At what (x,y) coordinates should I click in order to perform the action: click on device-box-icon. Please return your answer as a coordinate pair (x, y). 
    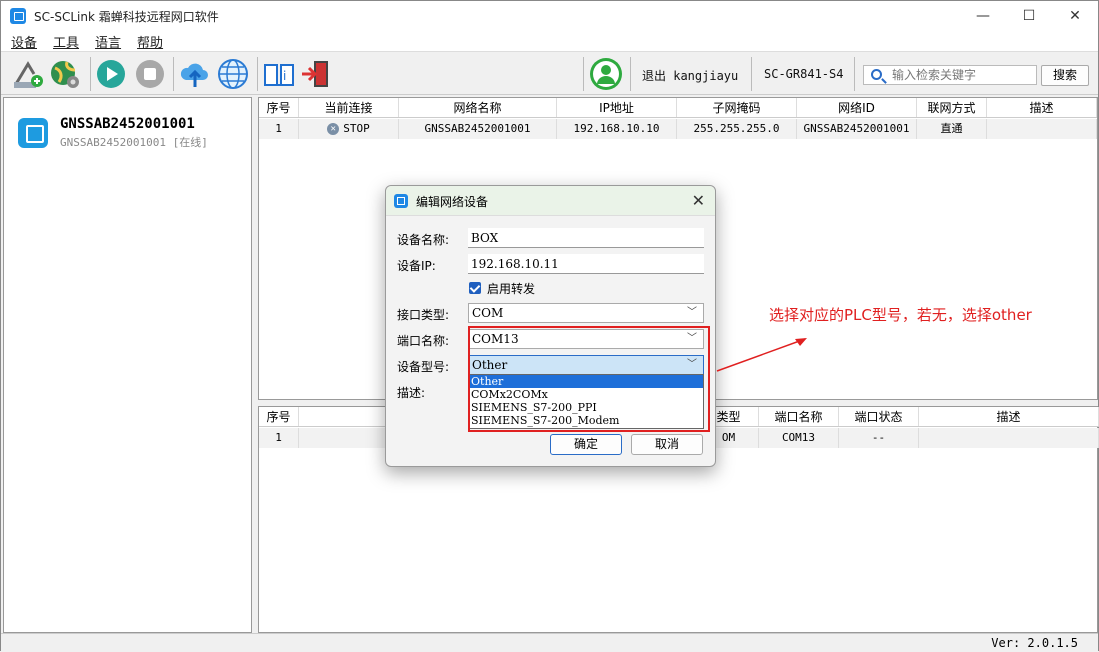
    Looking at the image, I should click on (33, 133).